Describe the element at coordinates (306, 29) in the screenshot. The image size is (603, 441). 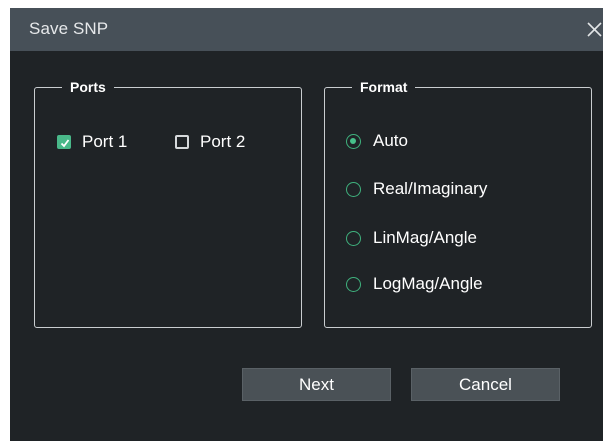
I see `dialog-titlebar: Save SNP` at that location.